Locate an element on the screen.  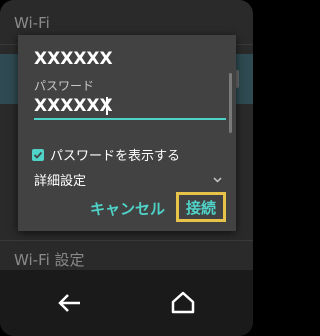
password-label: パスワード is located at coordinates (64, 86).